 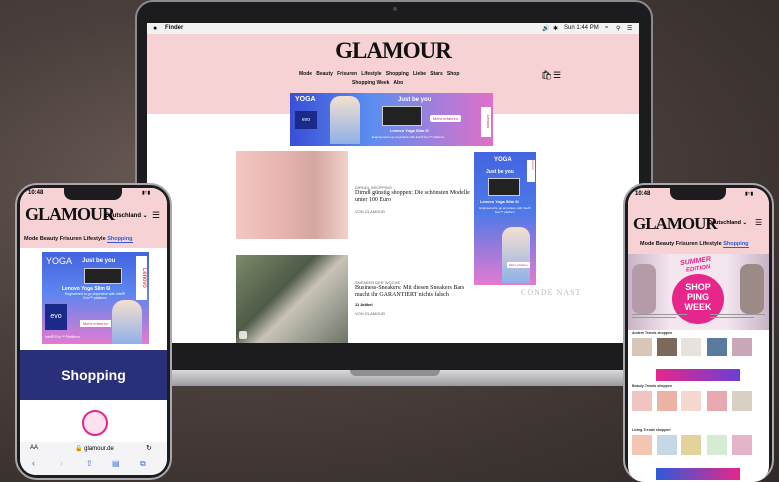 I want to click on hero-model-right, so click(x=752, y=289).